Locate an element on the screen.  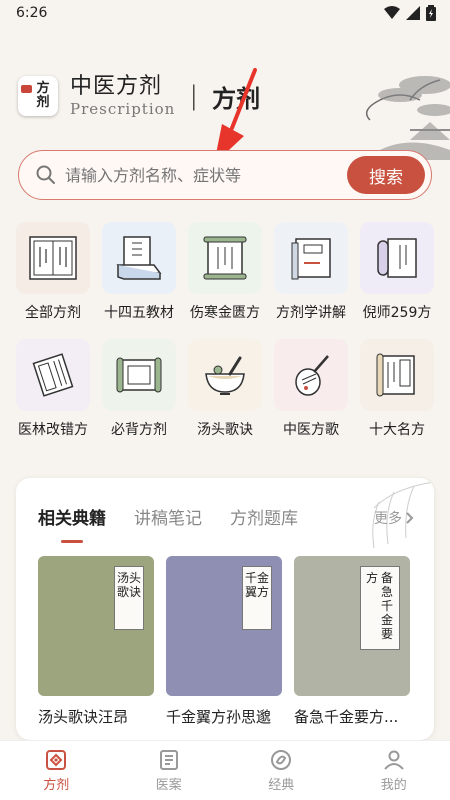
book-card: 汤头 歌诀 汤头歌诀汪昂 is located at coordinates (96, 641).